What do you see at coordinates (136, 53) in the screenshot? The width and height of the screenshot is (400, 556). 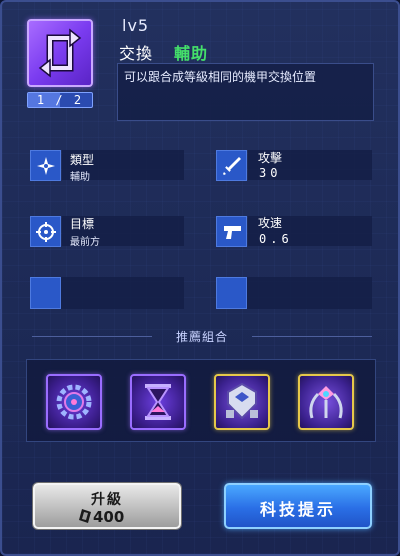 I see `skill-name: 交換` at bounding box center [136, 53].